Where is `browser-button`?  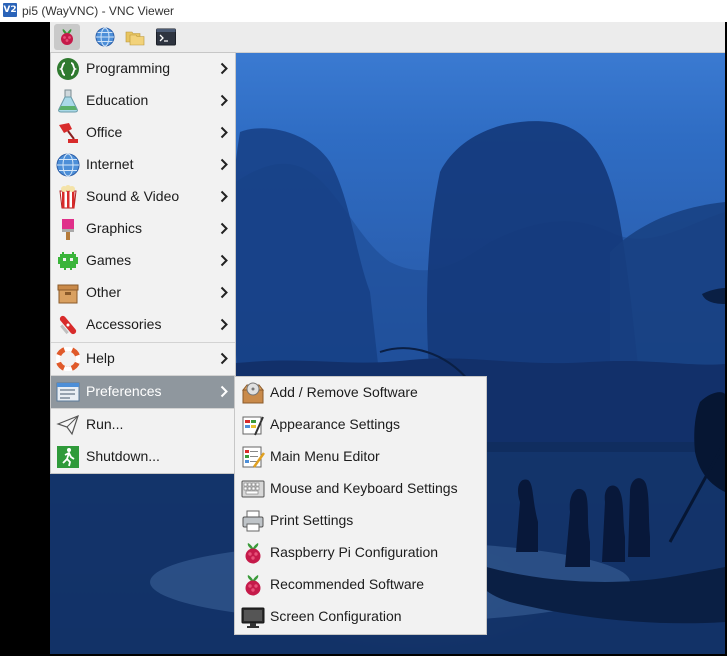 browser-button is located at coordinates (105, 37).